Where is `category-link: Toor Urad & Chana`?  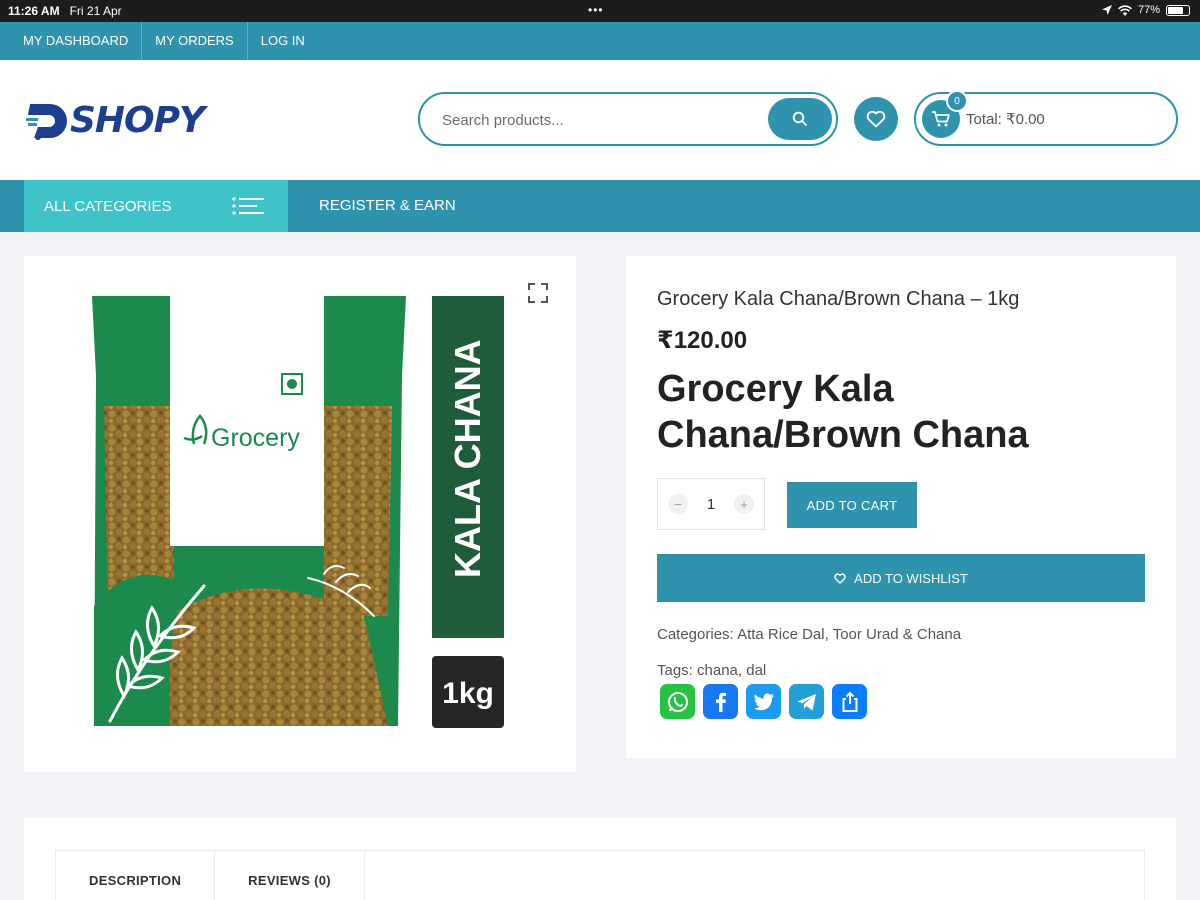 category-link: Toor Urad & Chana is located at coordinates (897, 634).